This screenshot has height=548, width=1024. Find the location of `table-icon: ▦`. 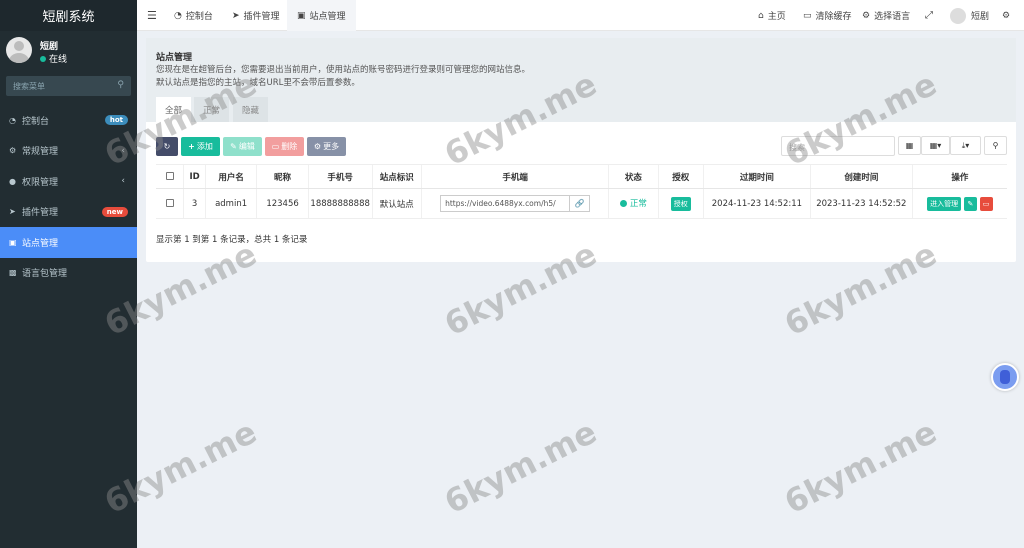

table-icon: ▦ is located at coordinates (909, 145).